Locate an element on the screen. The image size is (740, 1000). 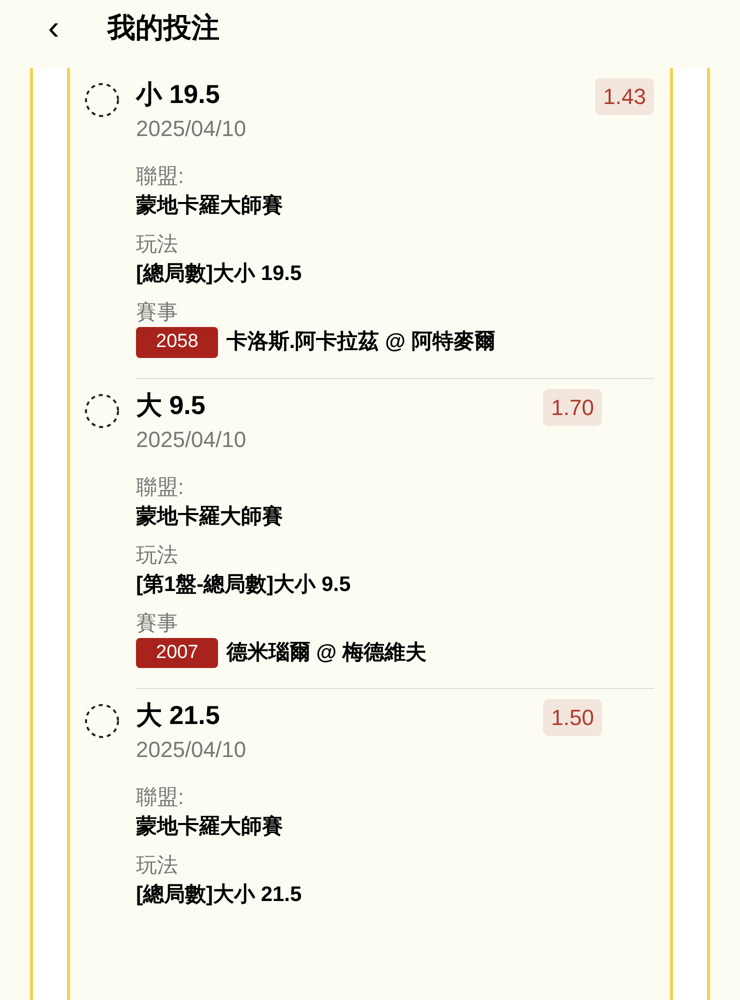
odds-badge: 1.50 is located at coordinates (572, 717).